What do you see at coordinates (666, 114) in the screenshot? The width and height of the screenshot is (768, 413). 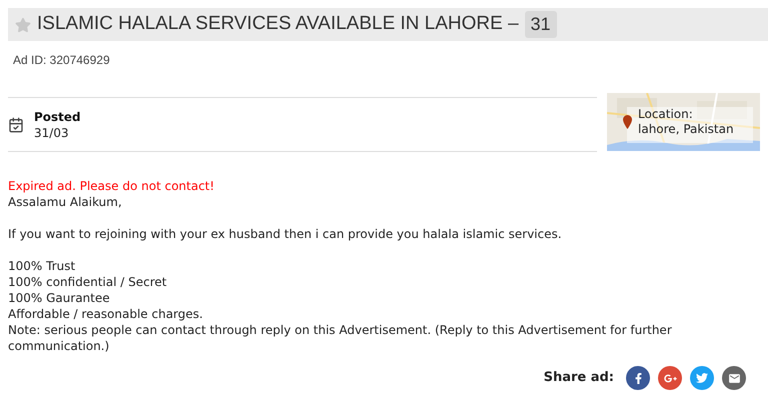 I see `location-label: Location:` at bounding box center [666, 114].